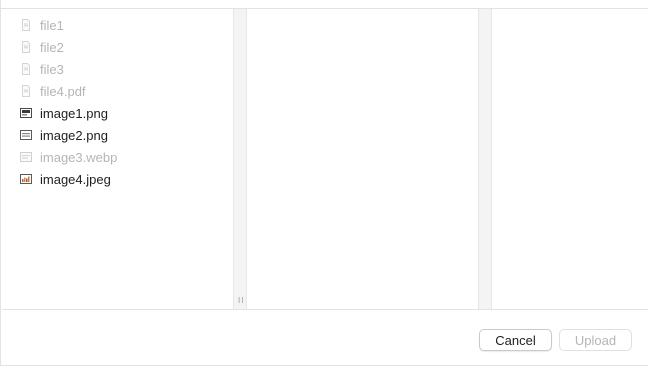  What do you see at coordinates (52, 25) in the screenshot?
I see `file-name: file1` at bounding box center [52, 25].